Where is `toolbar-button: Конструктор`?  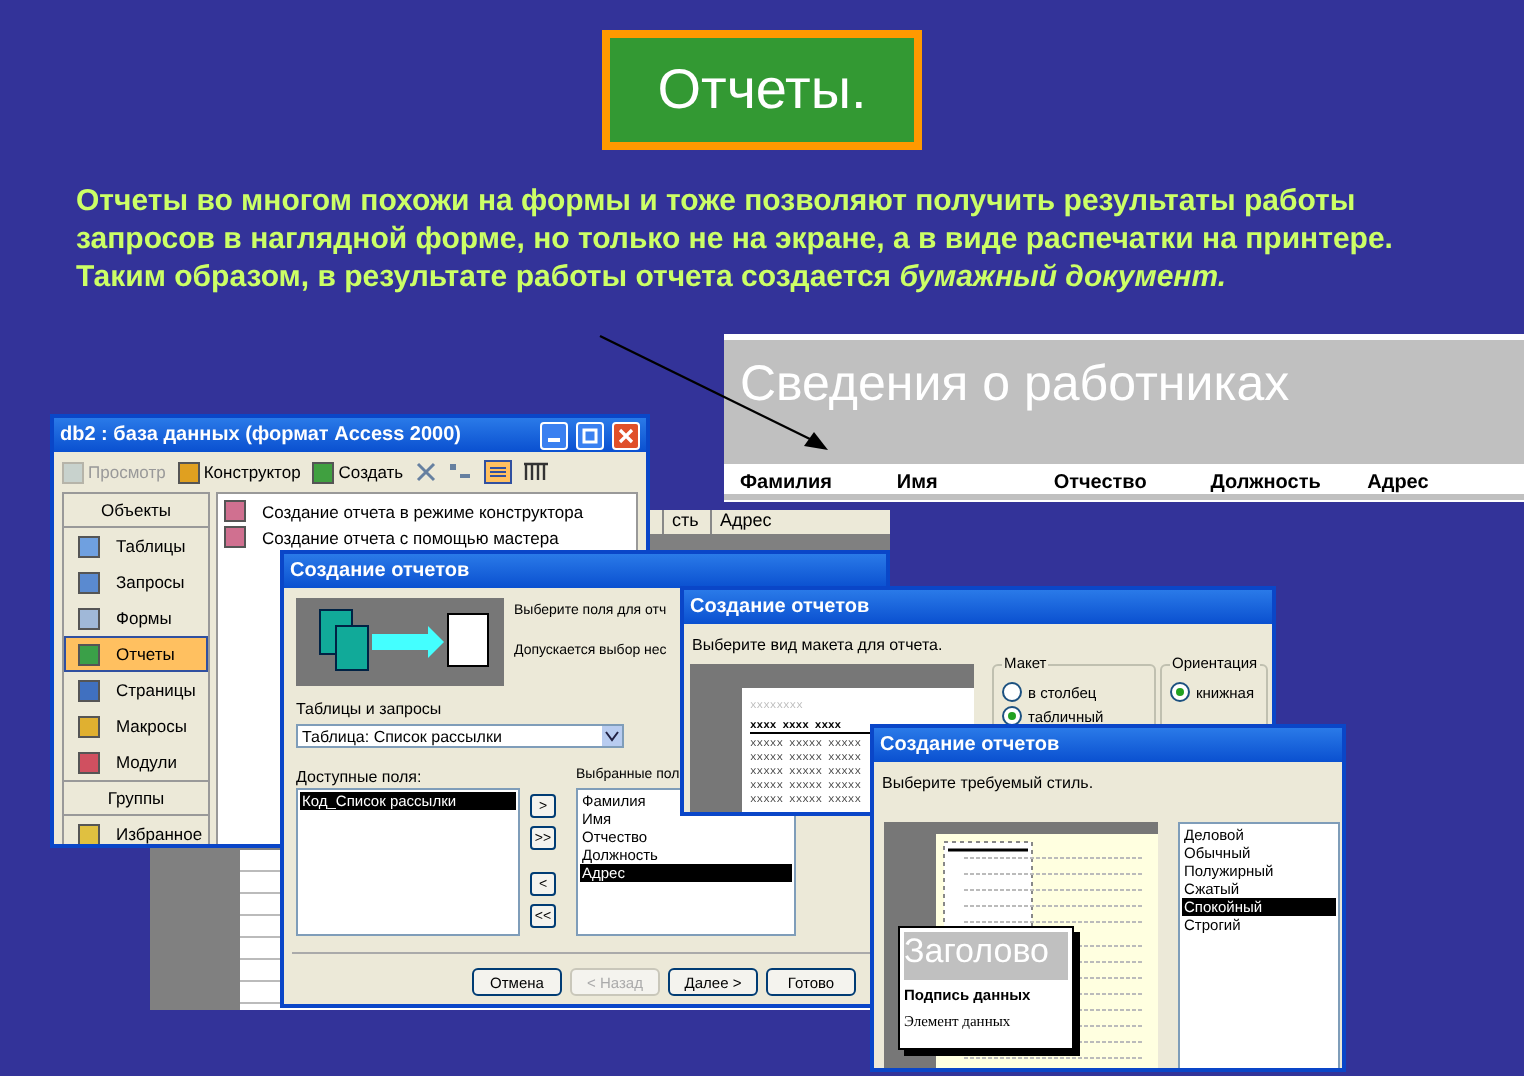
toolbar-button: Конструктор is located at coordinates (239, 472).